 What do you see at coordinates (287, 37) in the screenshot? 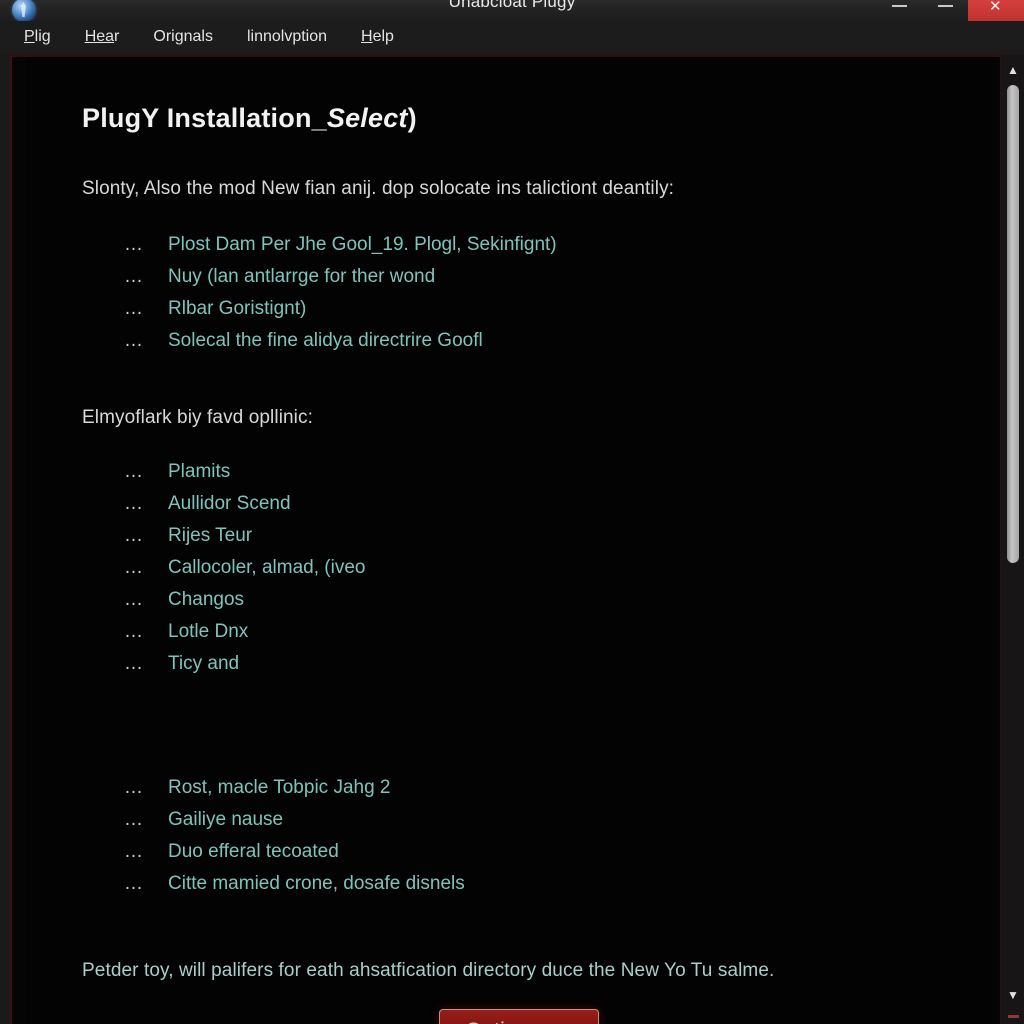
I see `menu-item-linnolvption: linnolvption` at bounding box center [287, 37].